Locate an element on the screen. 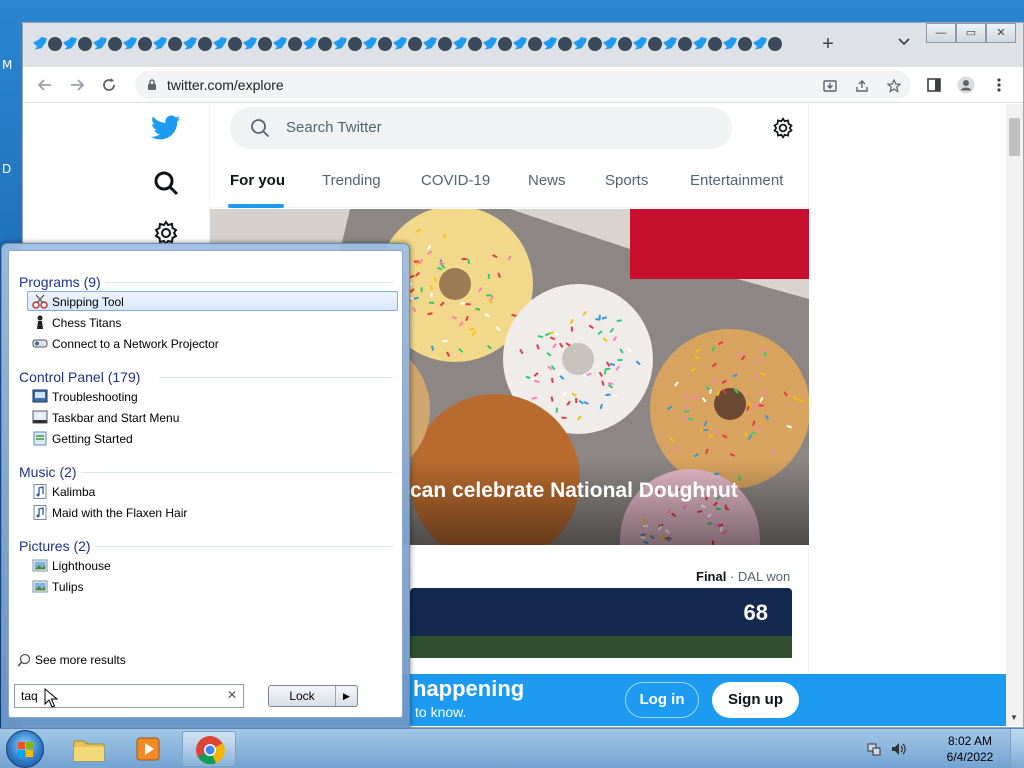 This screenshot has height=768, width=1024. install-app-icon is located at coordinates (830, 86).